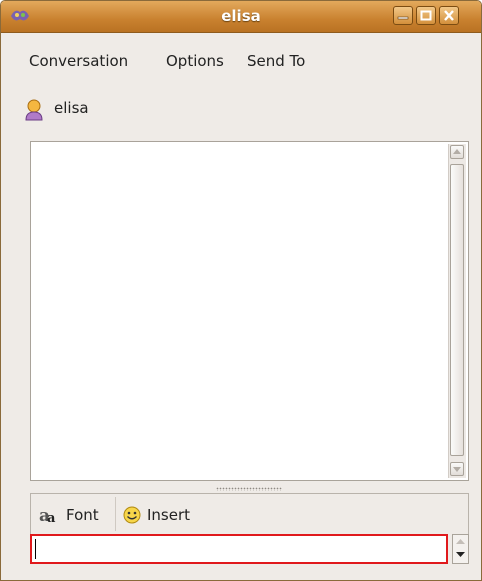 This screenshot has width=482, height=581. I want to click on minimize-button, so click(403, 15).